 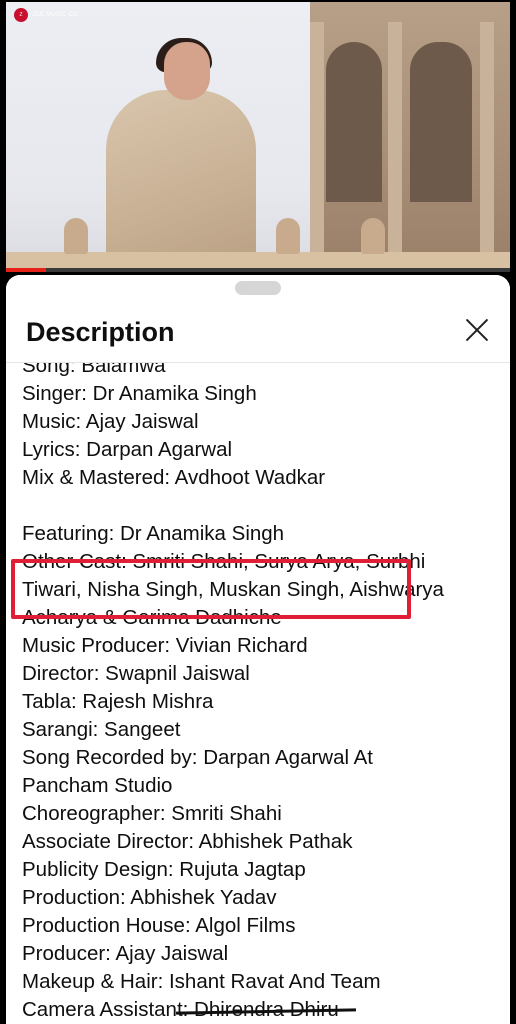 What do you see at coordinates (181, 179) in the screenshot?
I see `video-person` at bounding box center [181, 179].